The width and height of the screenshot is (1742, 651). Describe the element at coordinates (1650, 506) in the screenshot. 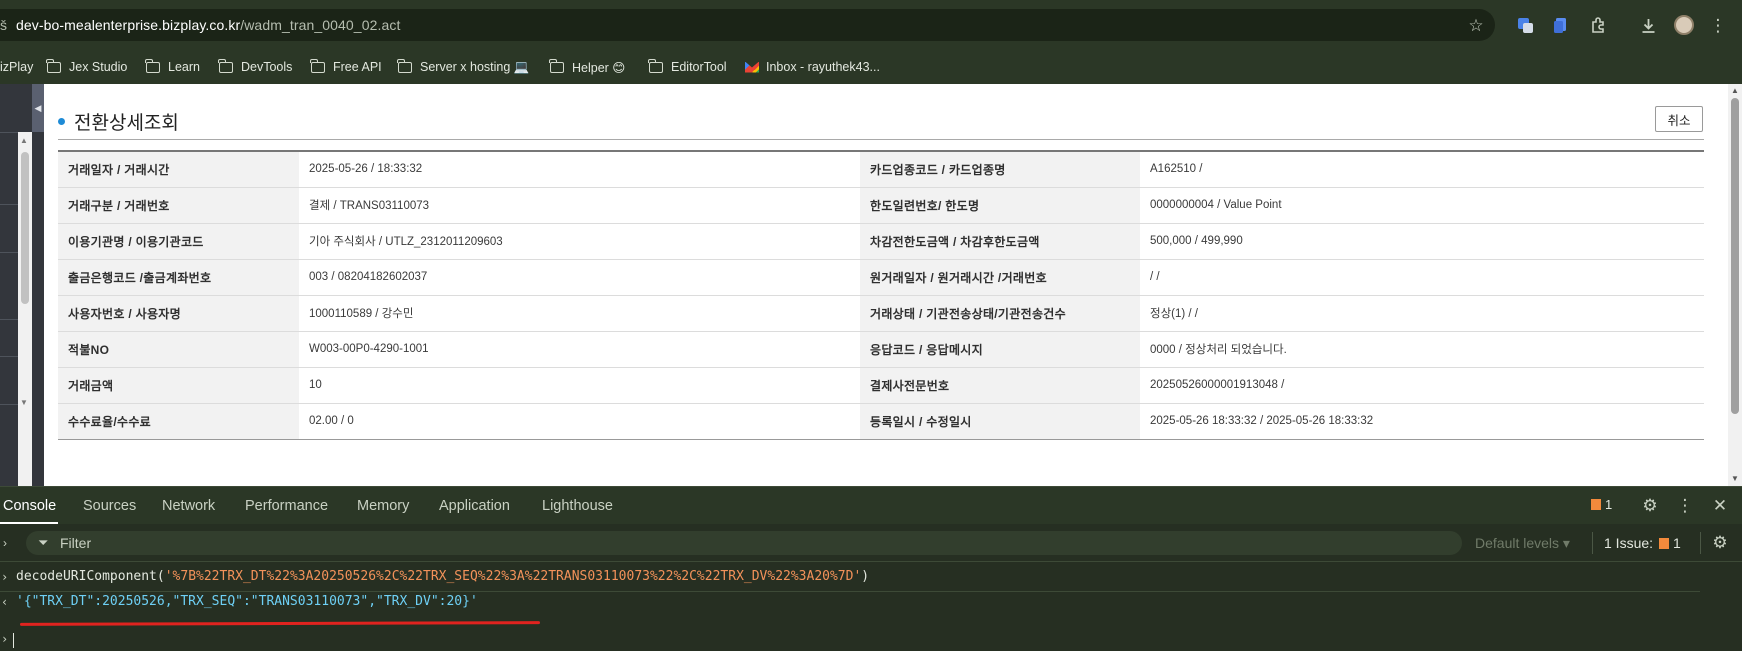

I see `settings-gear-icon: ⚙` at that location.